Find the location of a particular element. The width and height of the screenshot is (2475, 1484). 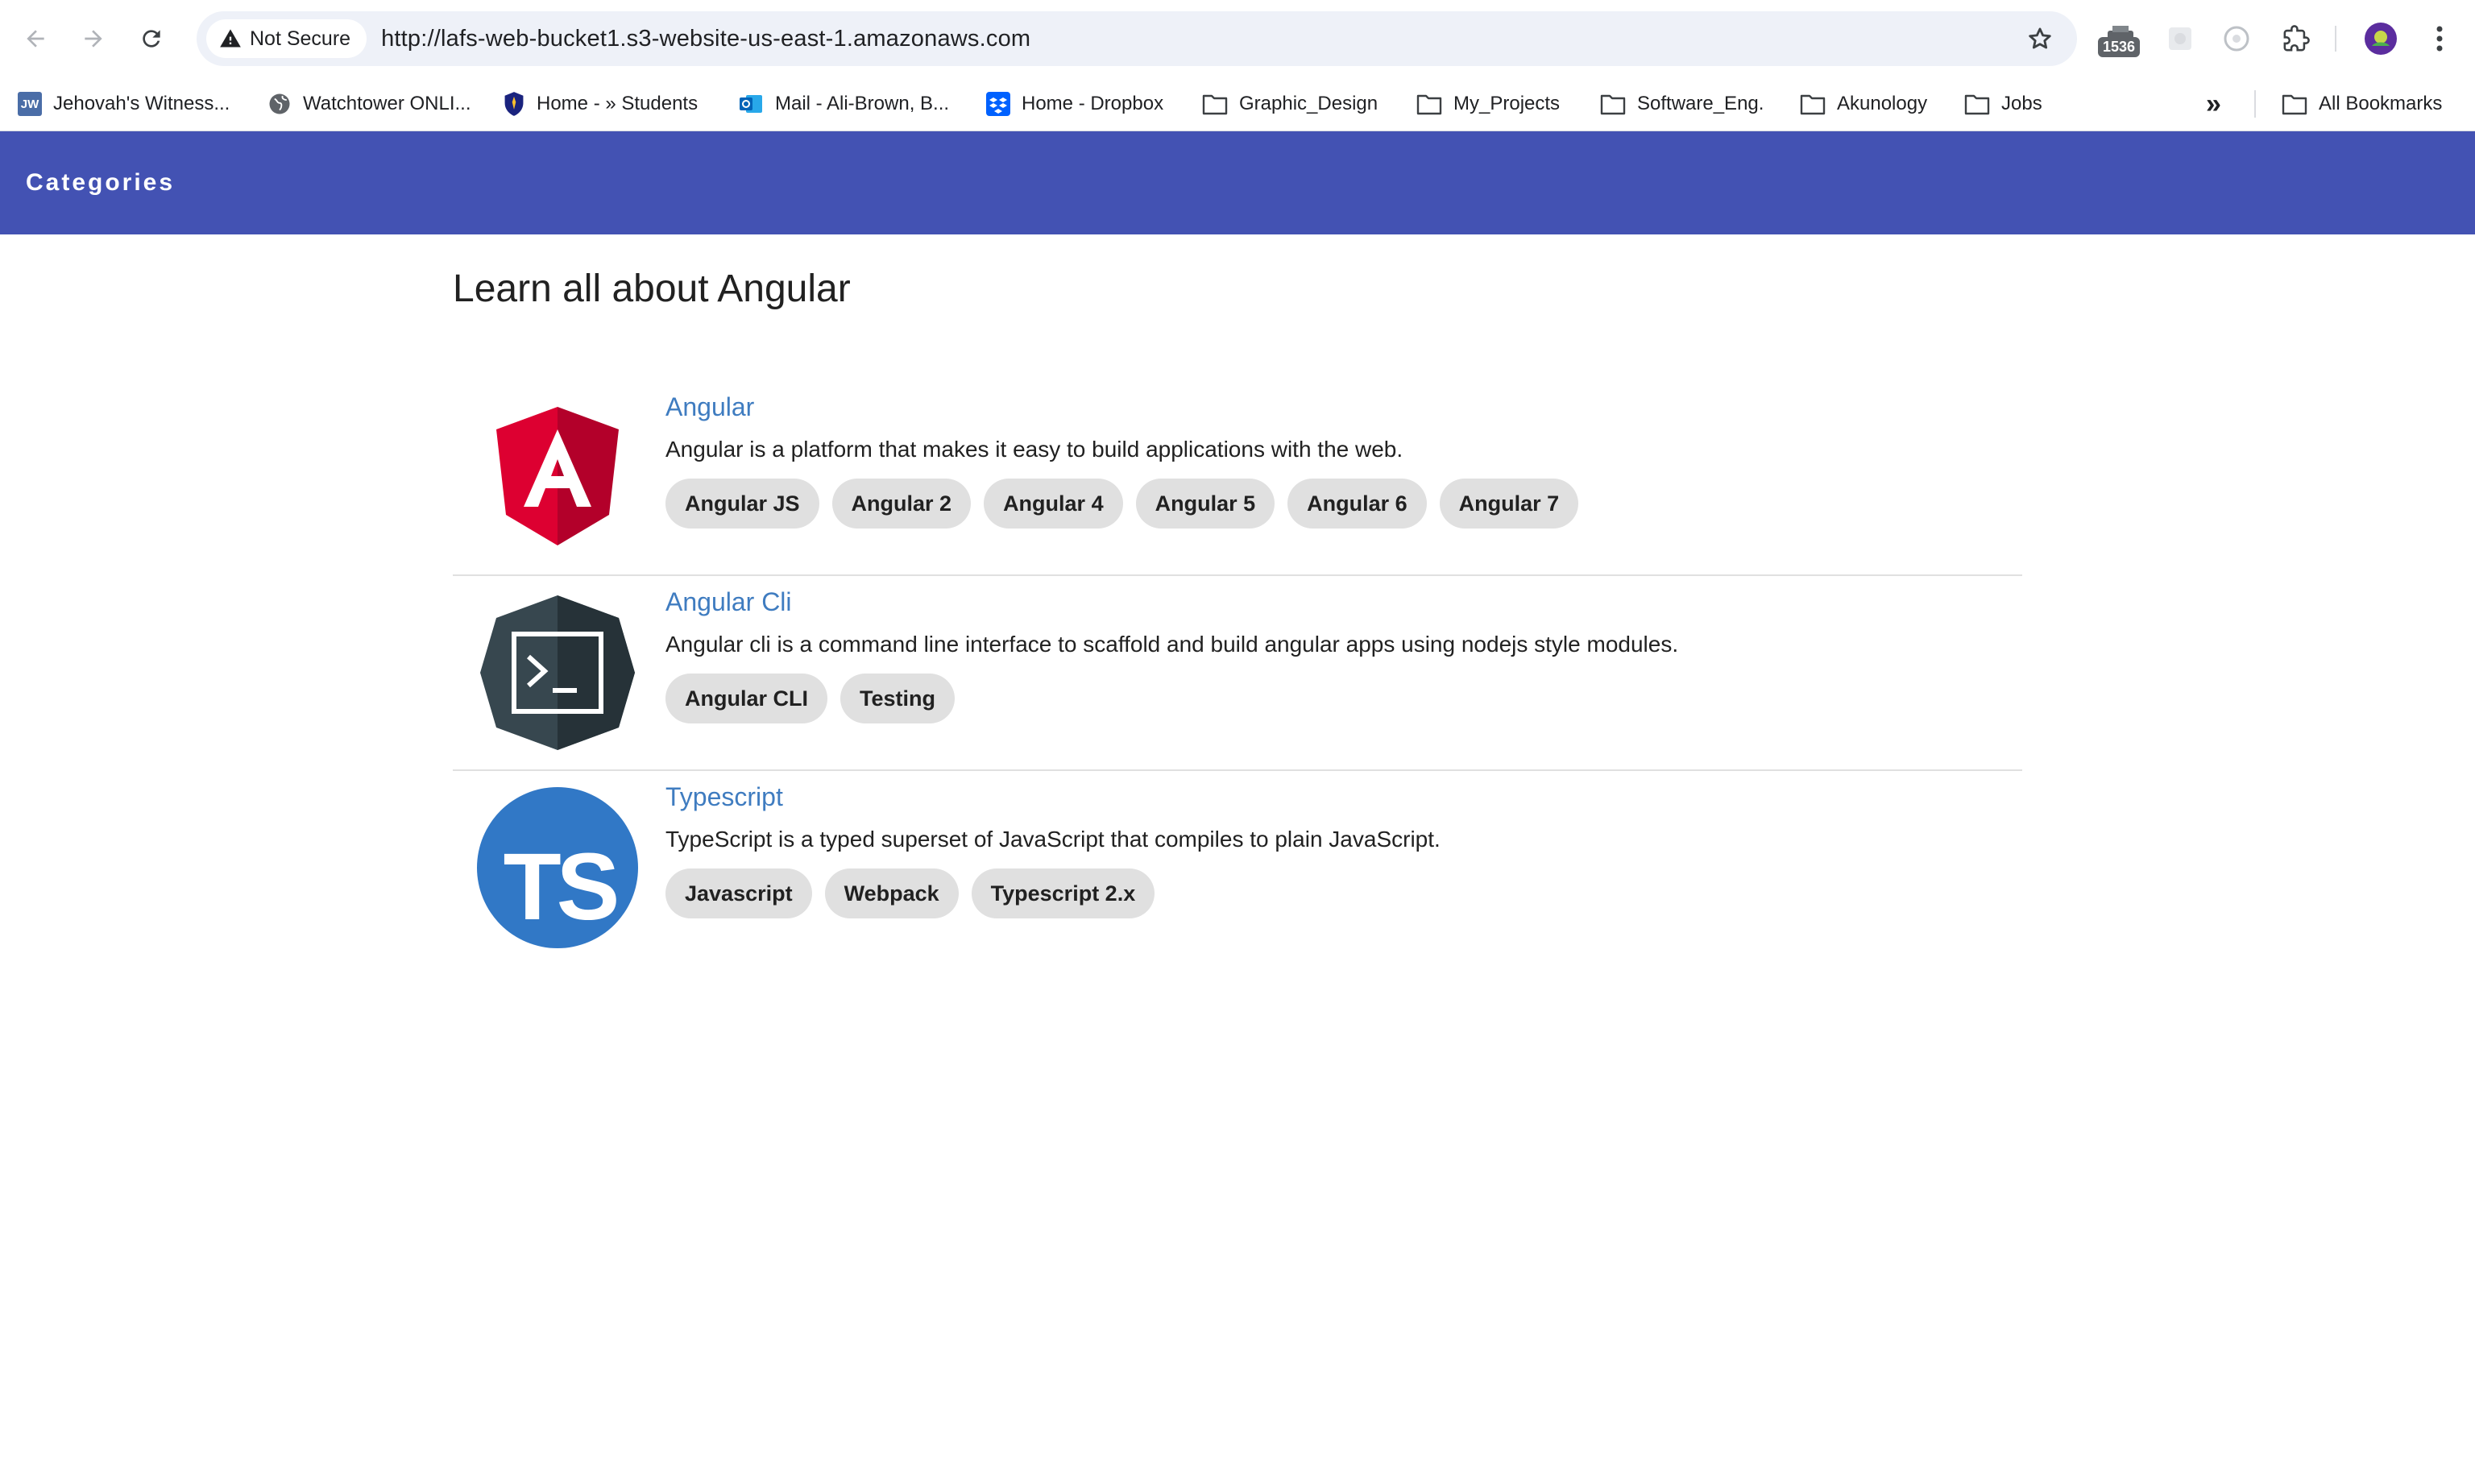

terminal-logo-icon is located at coordinates (557, 672).